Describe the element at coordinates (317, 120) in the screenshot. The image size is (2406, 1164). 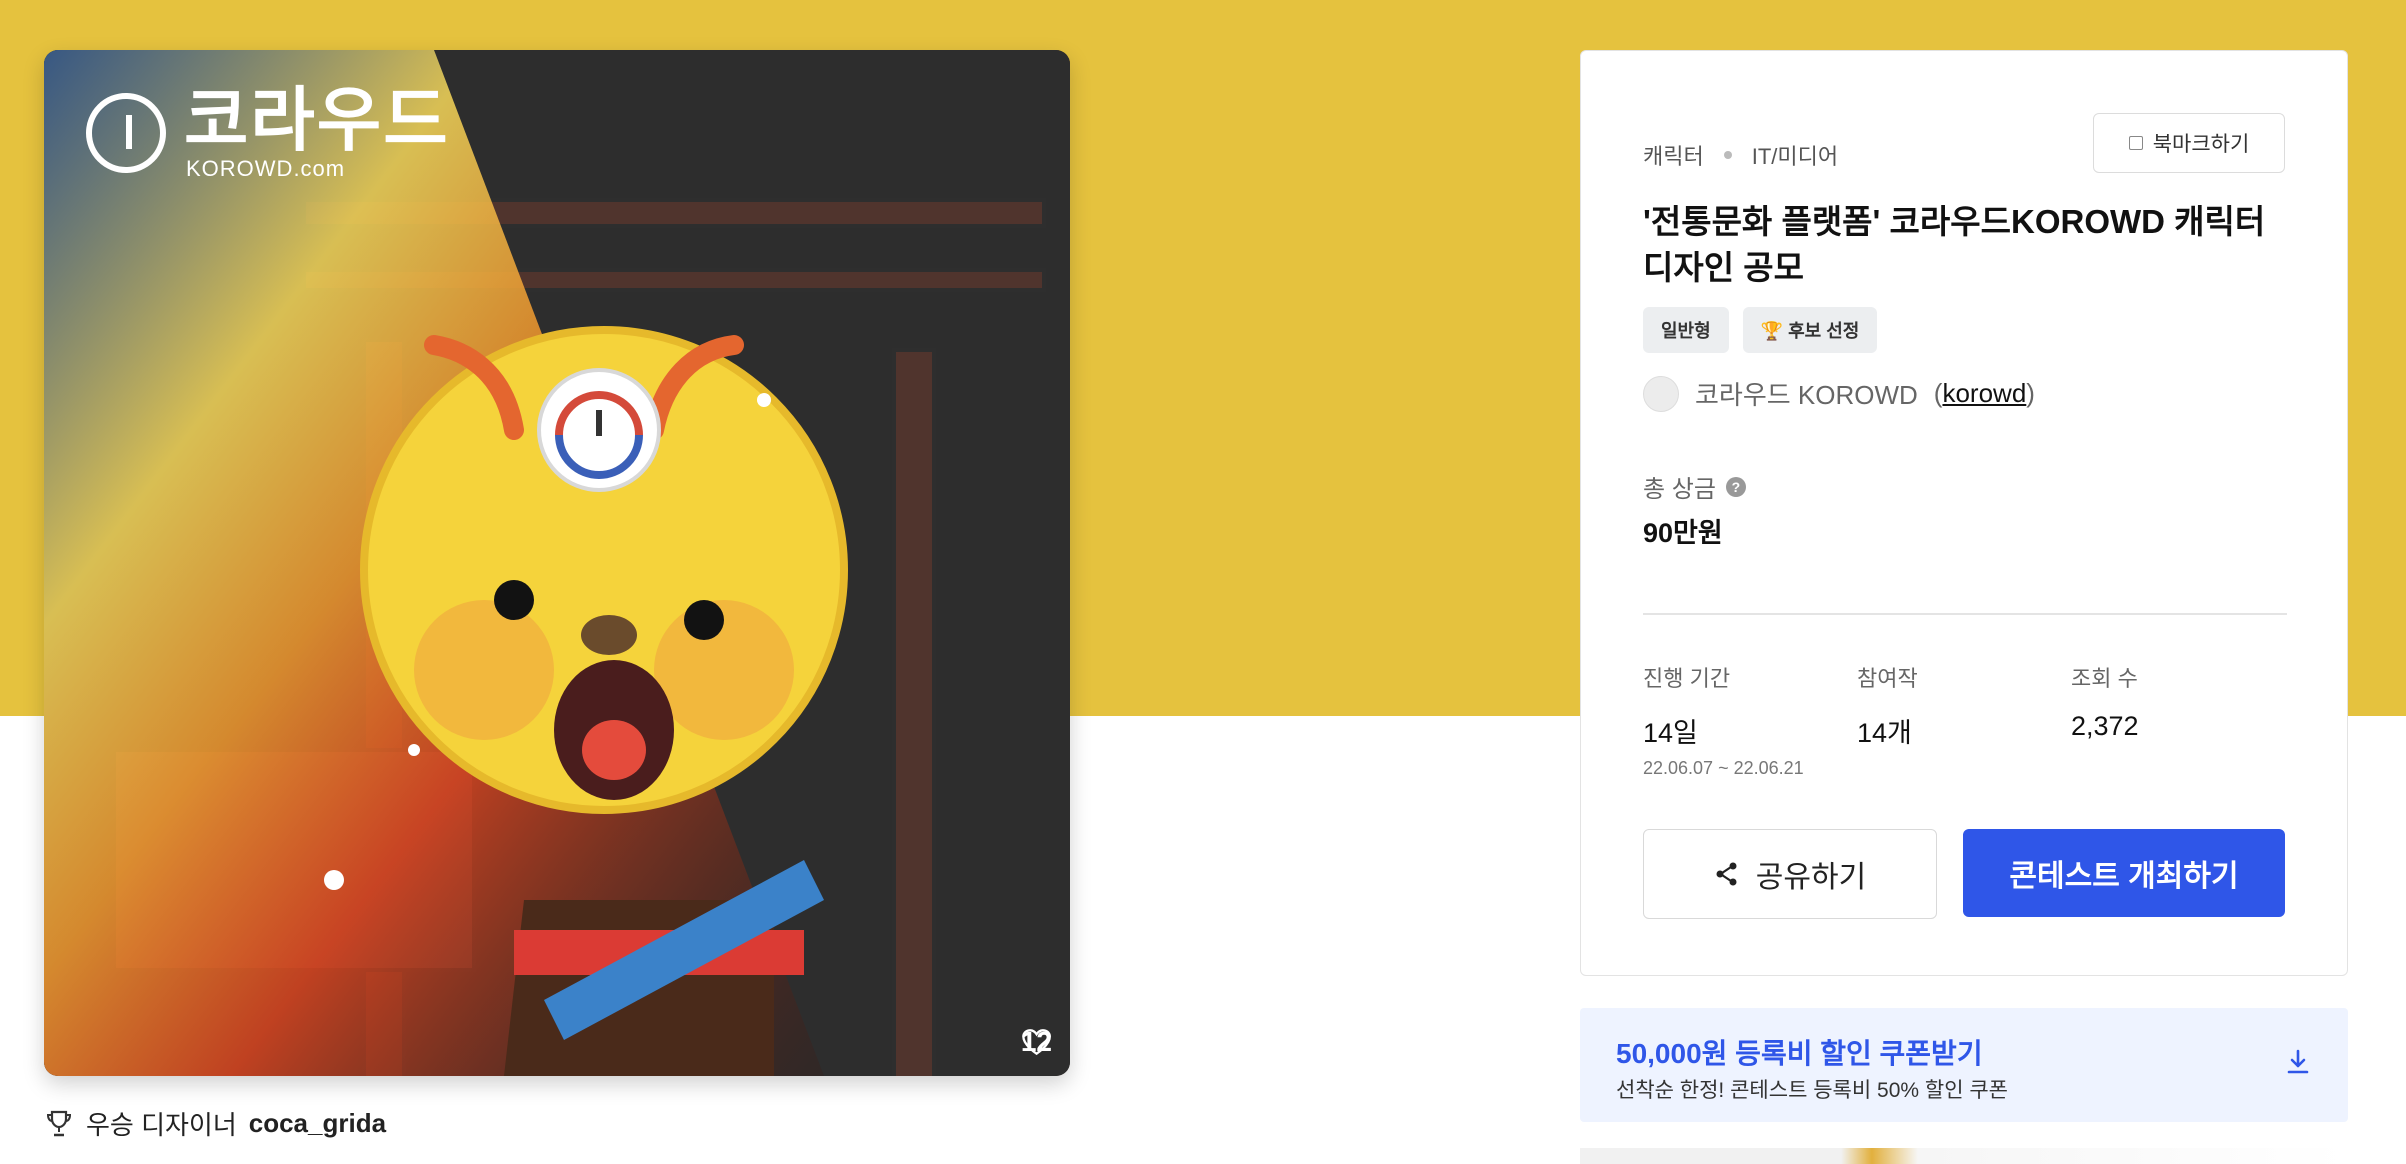
I see `logo-text: 코라우드` at that location.